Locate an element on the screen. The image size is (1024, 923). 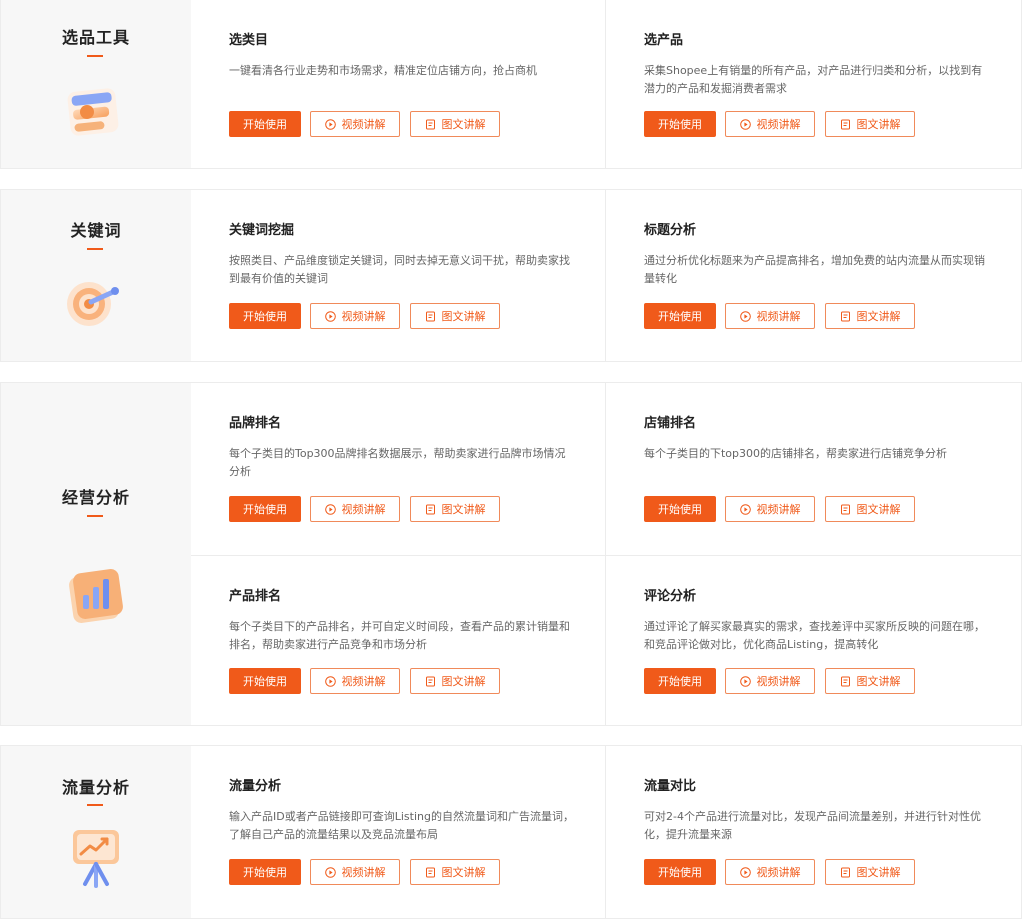
tool-title: 标题分析 is located at coordinates (670, 230).